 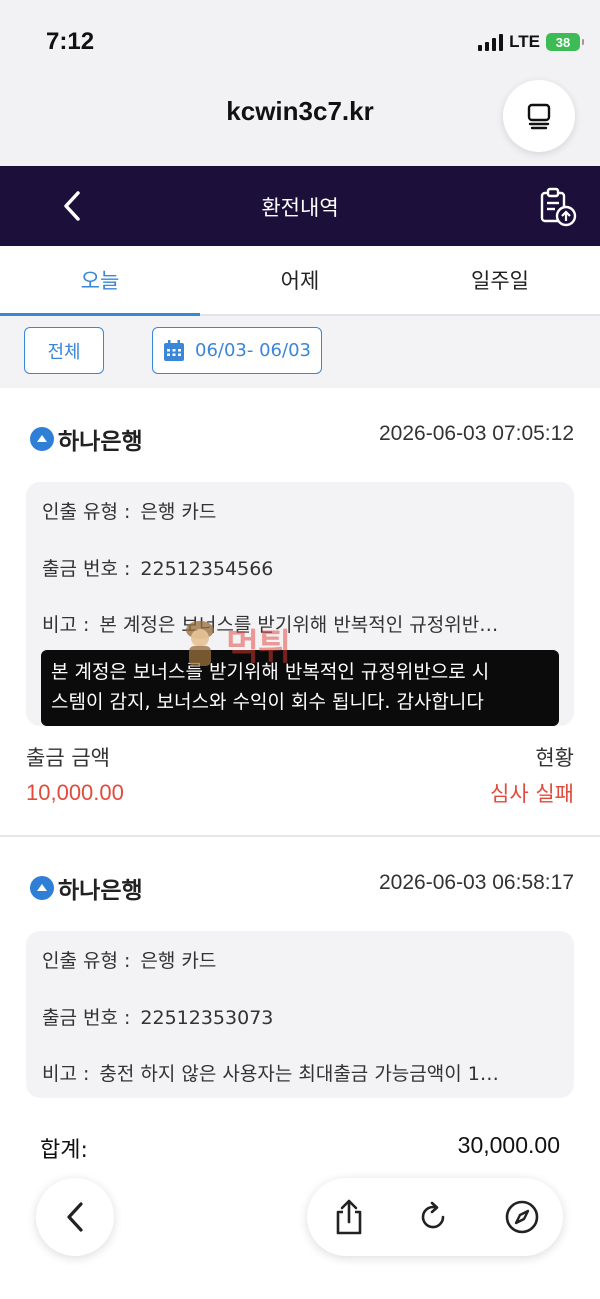 I want to click on reload-button, so click(x=433, y=1217).